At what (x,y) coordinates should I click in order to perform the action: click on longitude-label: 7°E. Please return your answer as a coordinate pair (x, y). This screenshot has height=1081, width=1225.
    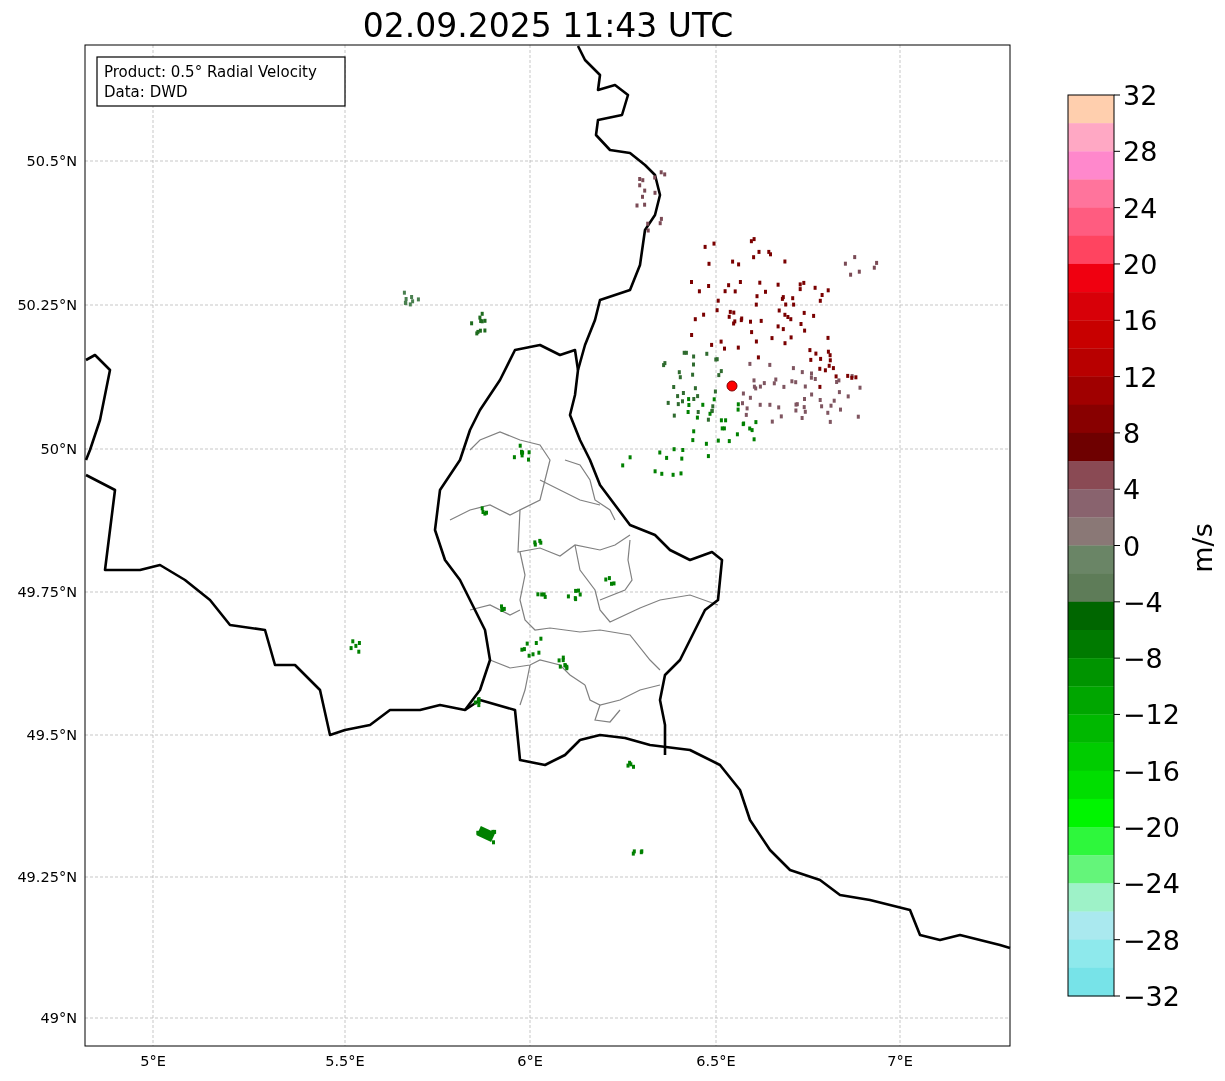
    Looking at the image, I should click on (900, 1061).